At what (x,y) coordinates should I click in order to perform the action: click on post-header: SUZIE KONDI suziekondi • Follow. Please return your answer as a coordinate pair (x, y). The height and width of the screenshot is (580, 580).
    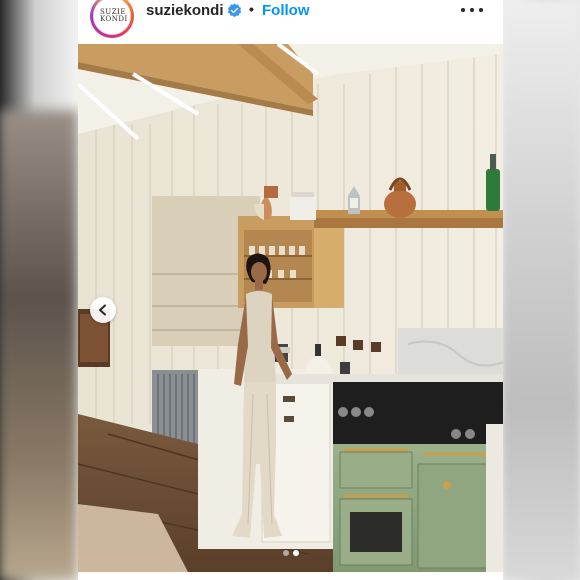
    Looking at the image, I should click on (290, 22).